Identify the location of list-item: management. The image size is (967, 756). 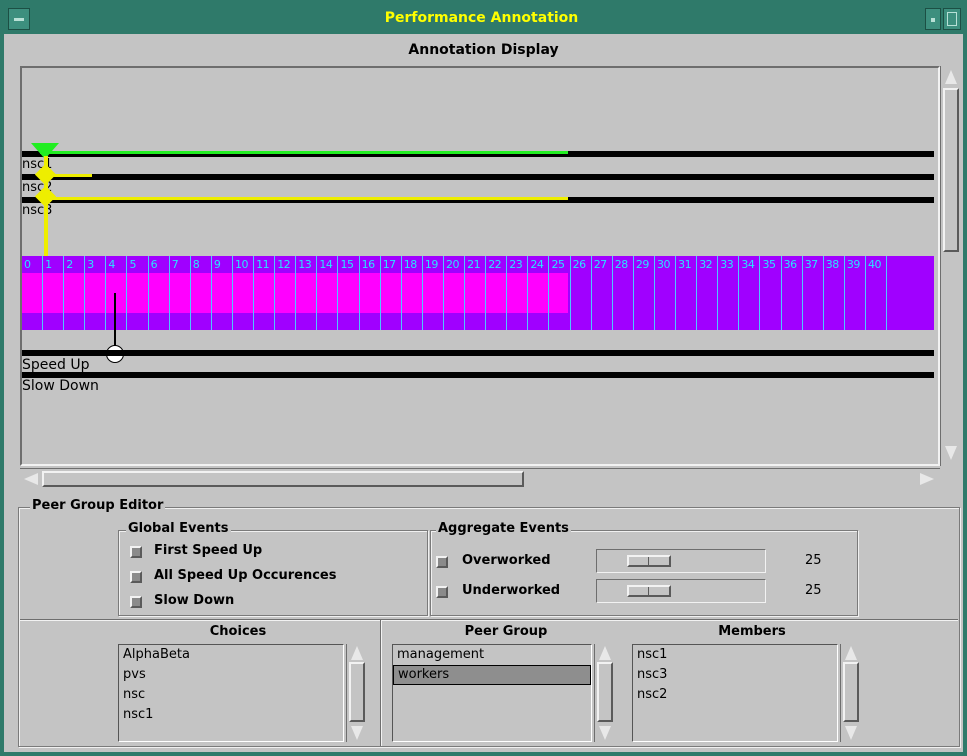
(492, 655).